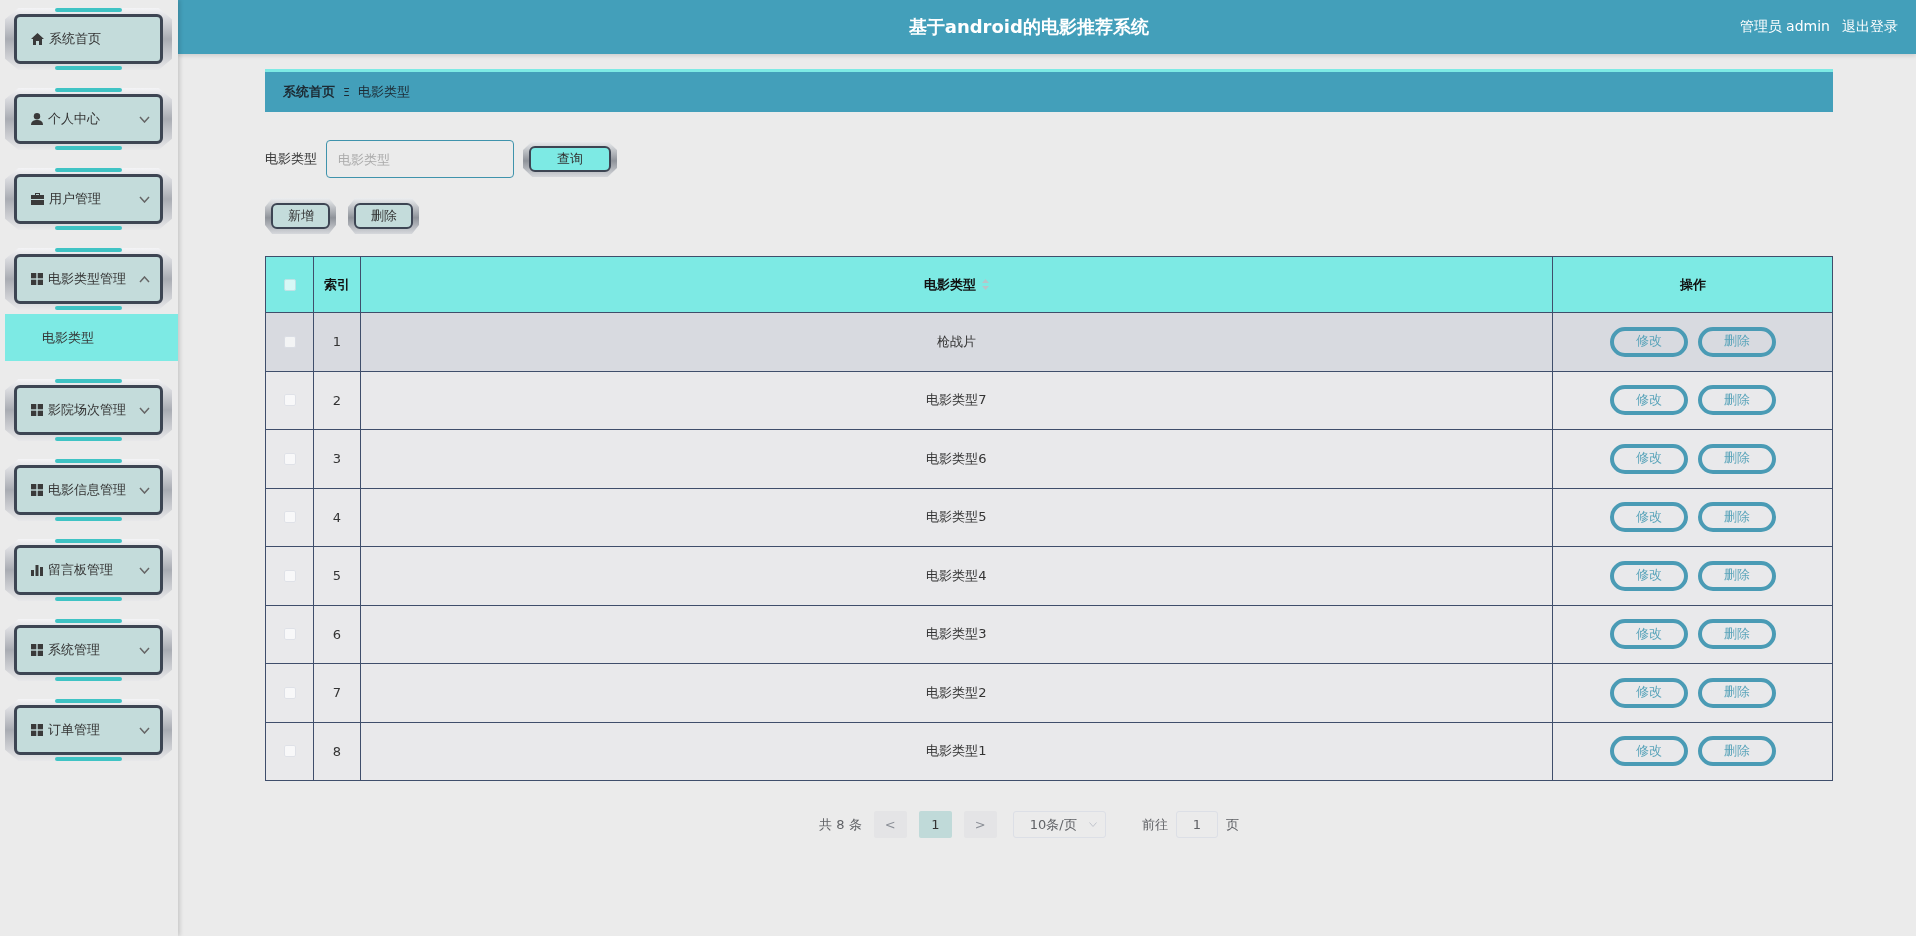  I want to click on table-cell: 5, so click(336, 576).